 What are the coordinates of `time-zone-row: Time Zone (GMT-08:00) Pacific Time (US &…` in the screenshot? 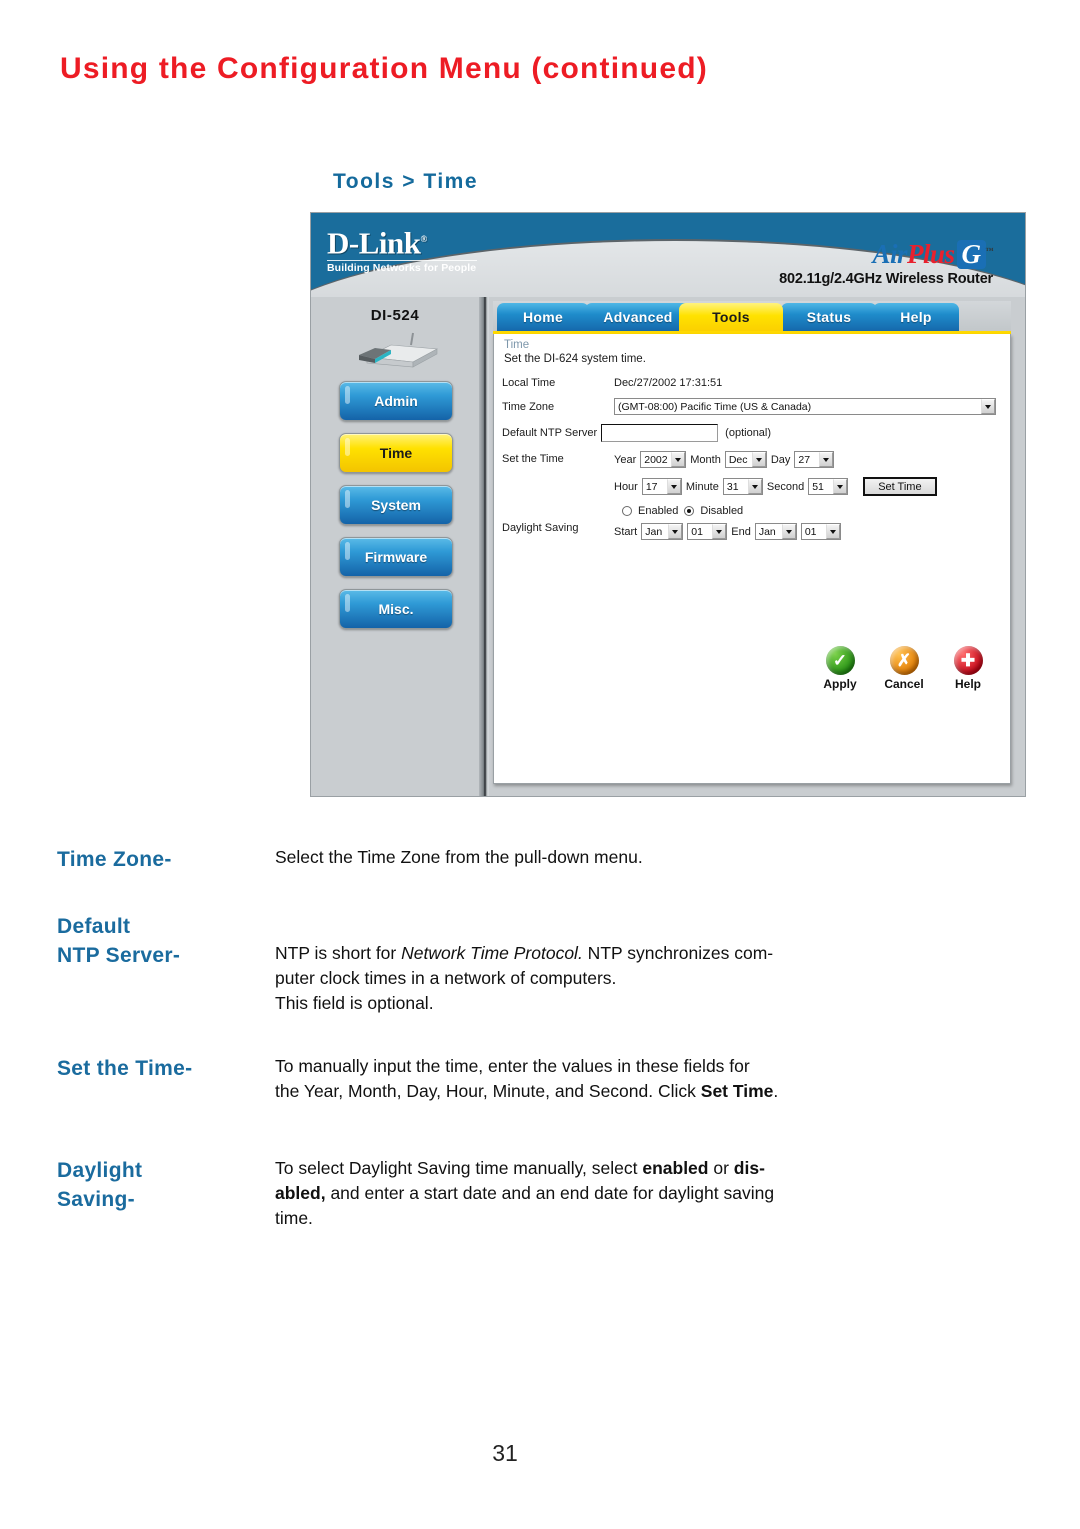 It's located at (752, 406).